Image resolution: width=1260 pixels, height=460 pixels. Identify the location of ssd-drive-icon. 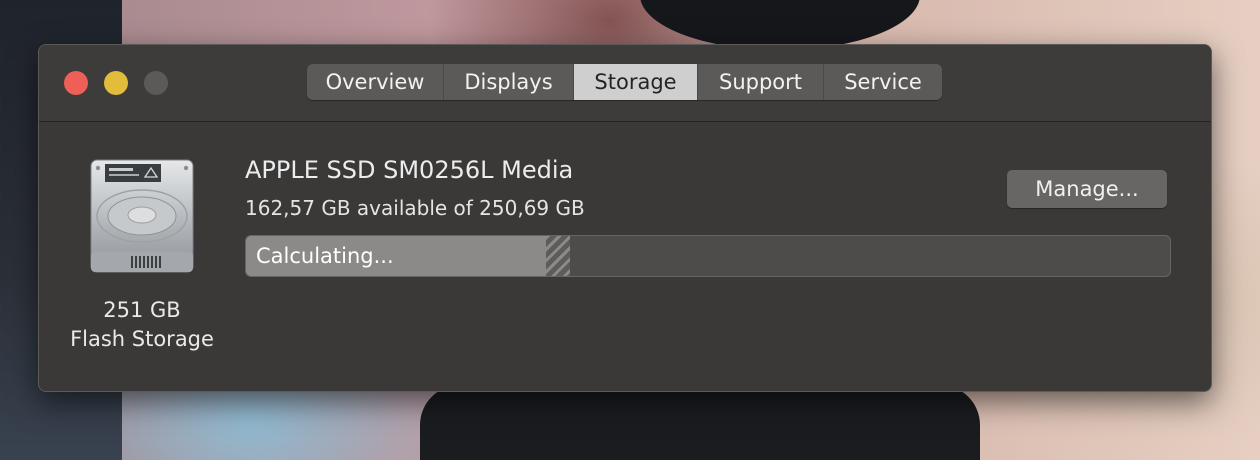
(142, 217).